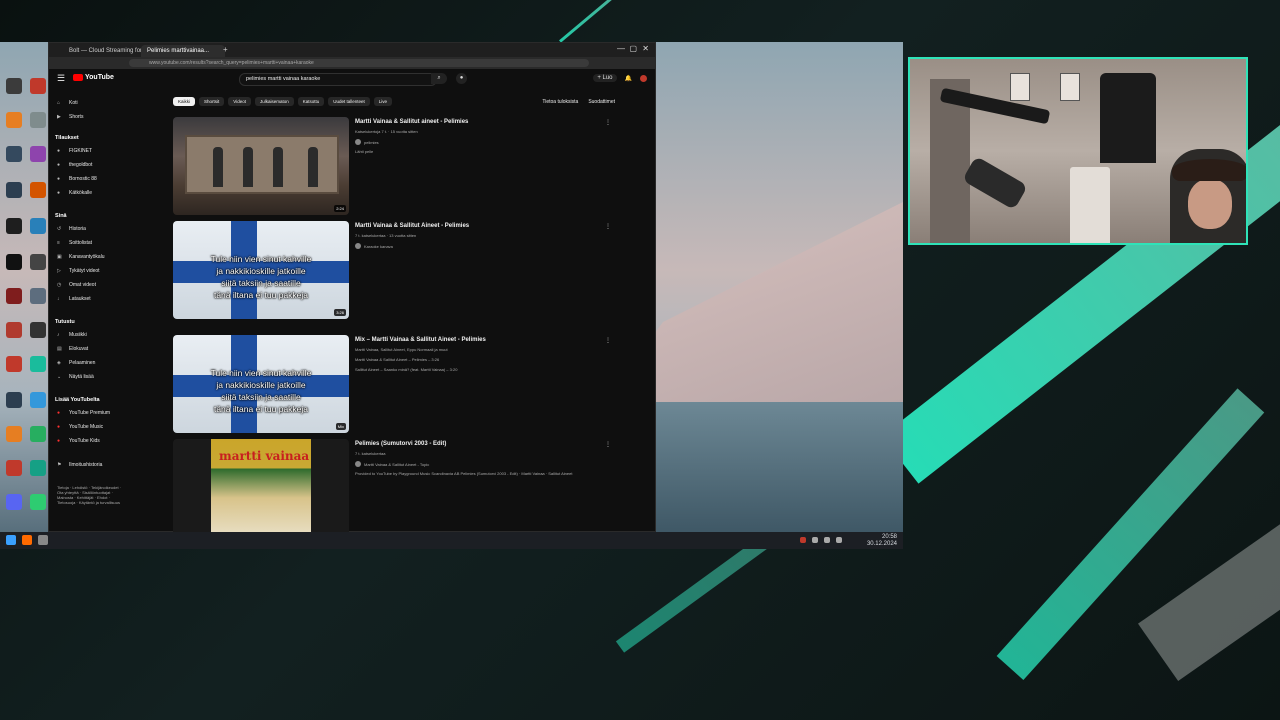  Describe the element at coordinates (81, 257) in the screenshot. I see `sidebar-item-channel: ▣ Kanavantyökalu` at that location.